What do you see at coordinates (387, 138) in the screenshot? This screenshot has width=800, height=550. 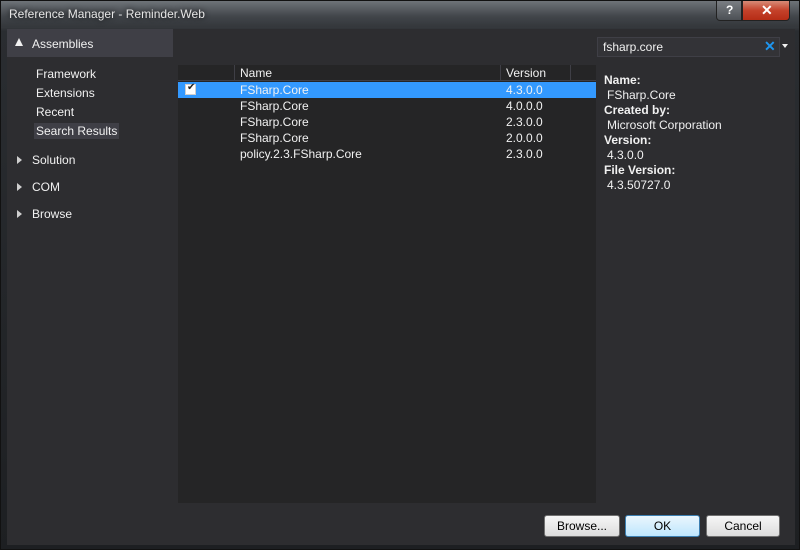 I see `table-row: FSharp.Core 2.0.0.0` at bounding box center [387, 138].